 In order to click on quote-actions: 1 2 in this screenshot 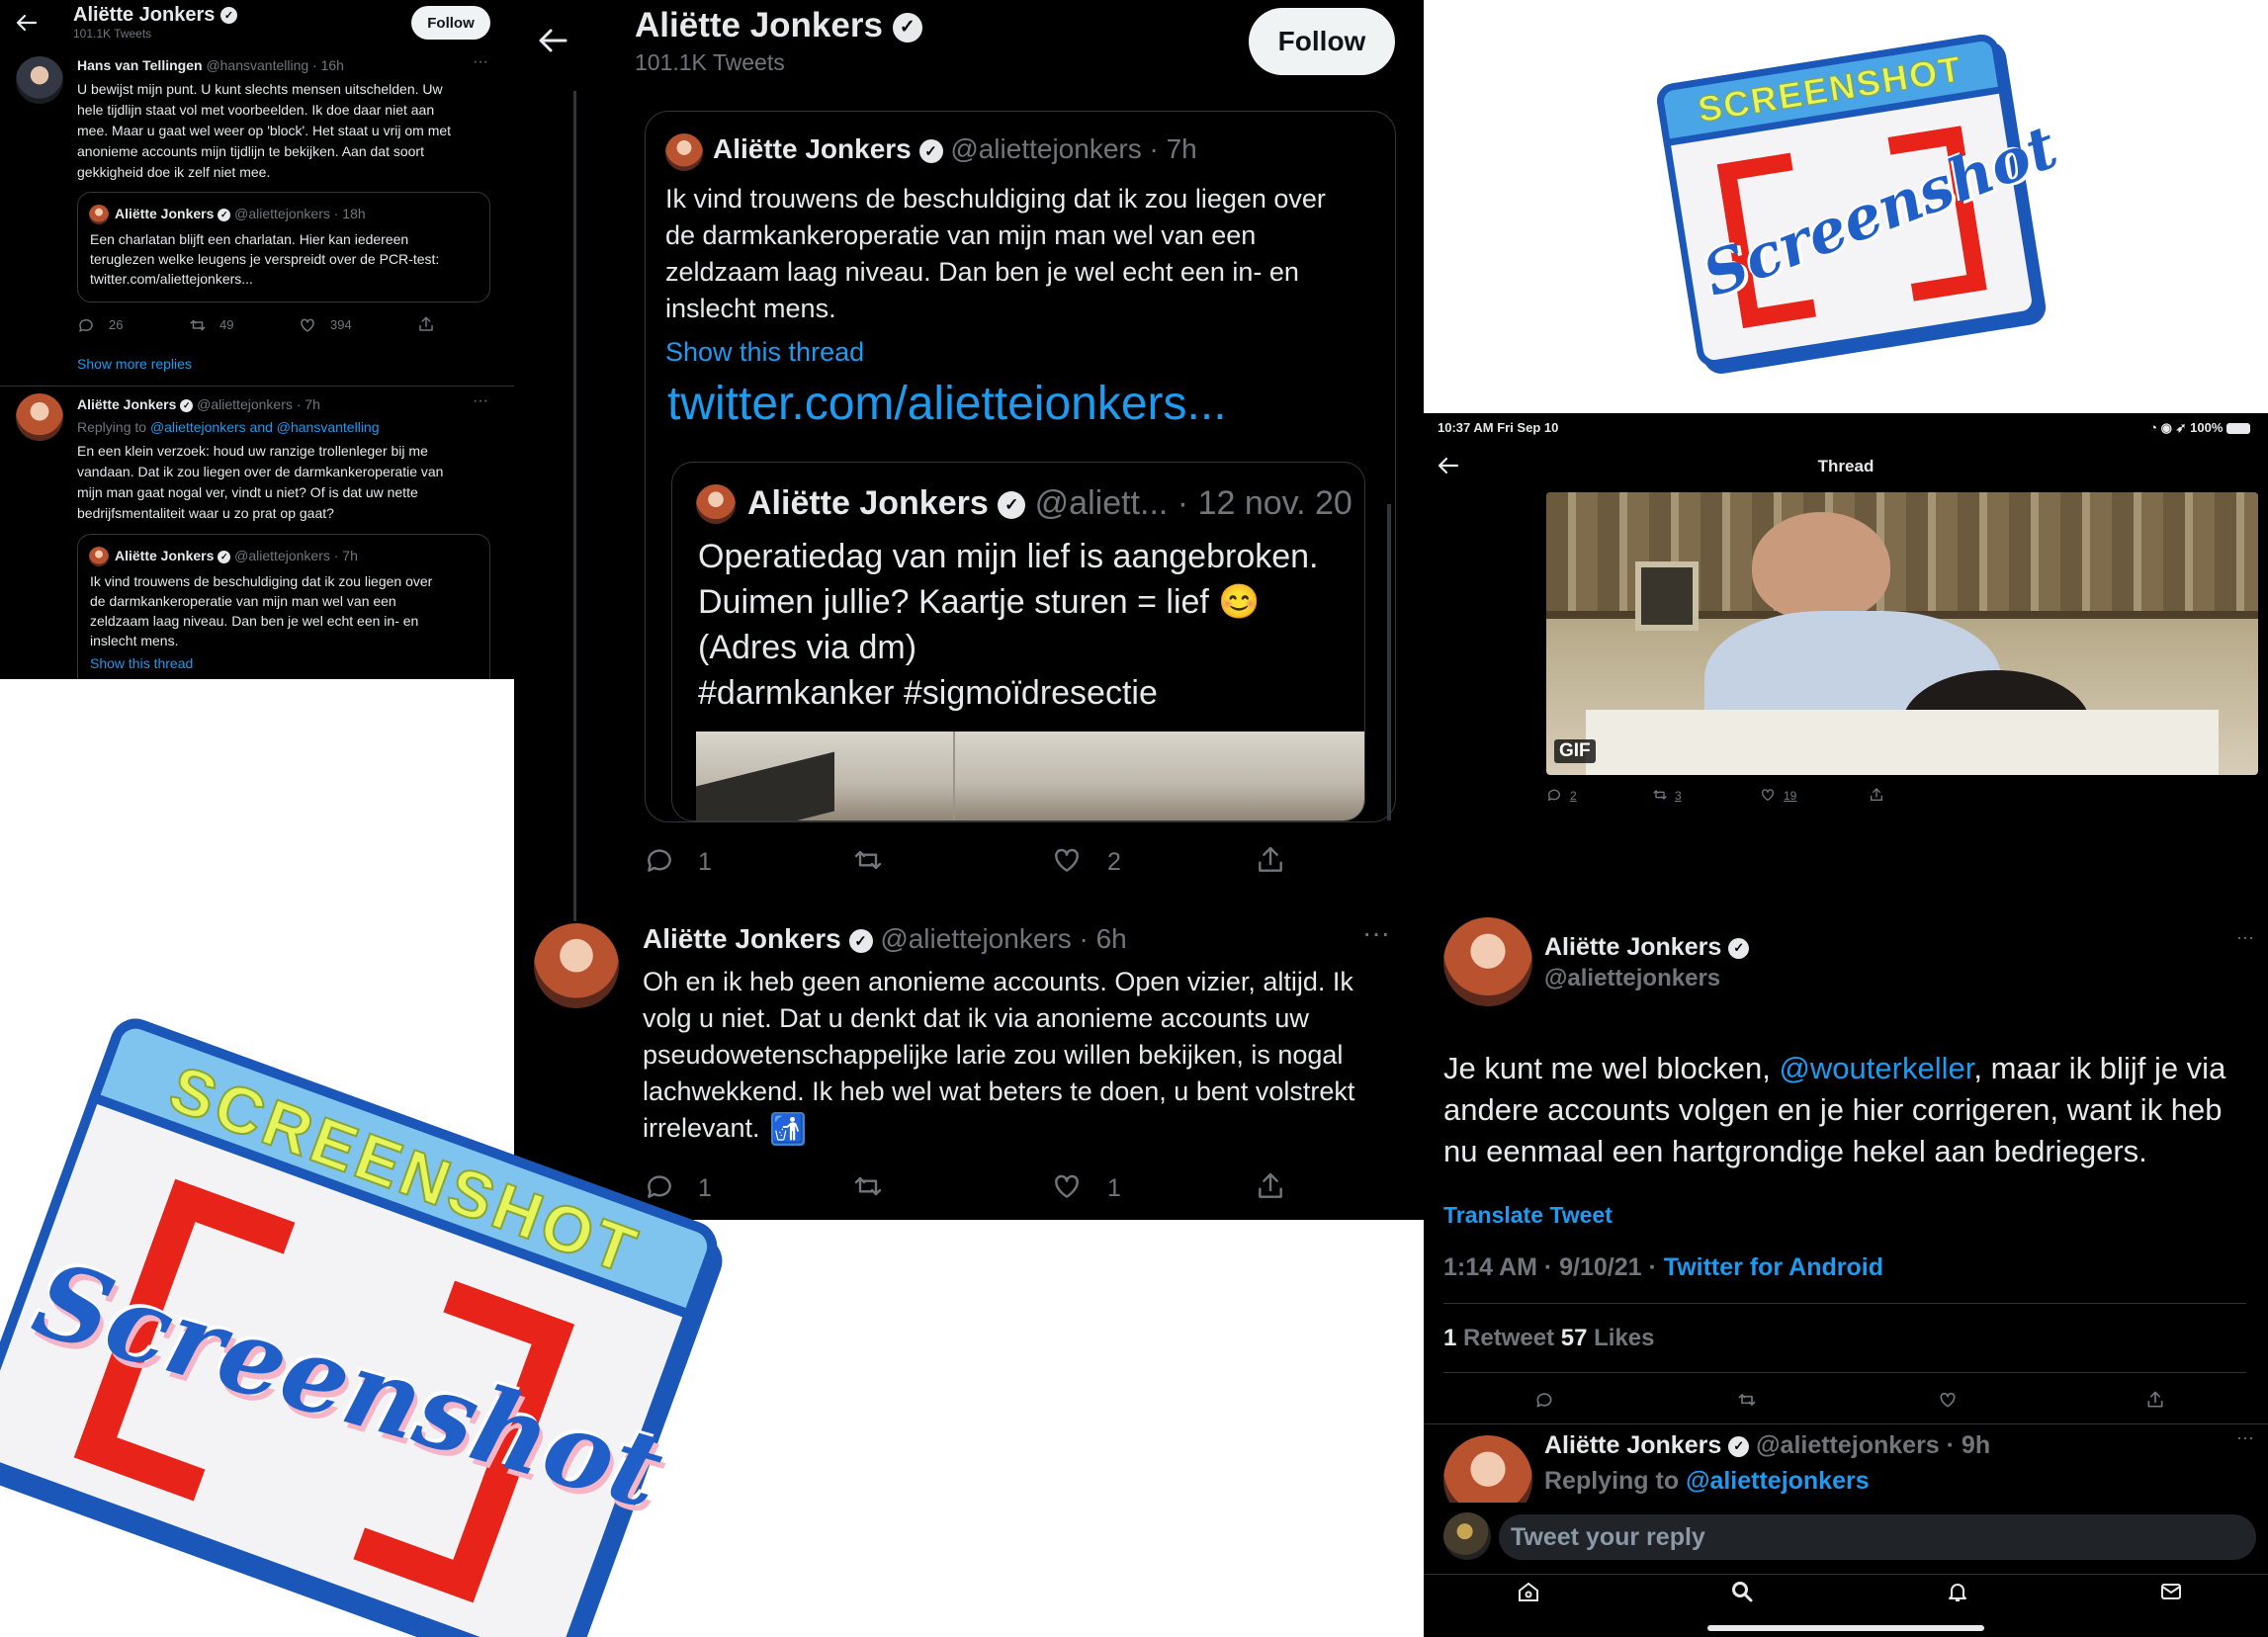, I will do `click(1028, 862)`.